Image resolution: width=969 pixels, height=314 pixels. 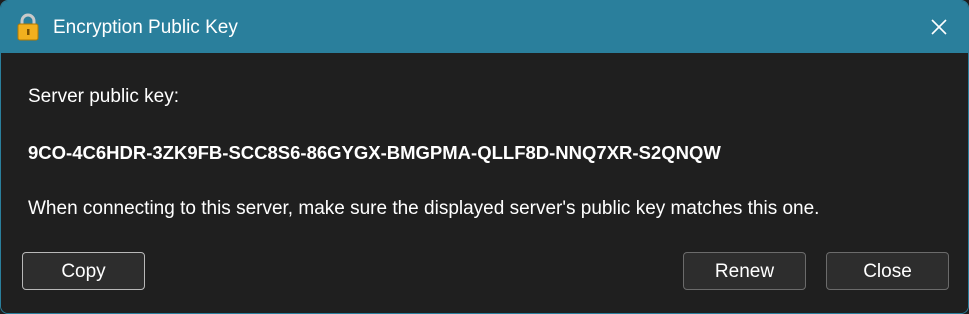 What do you see at coordinates (145, 27) in the screenshot?
I see `window-title: Encryption Public Key` at bounding box center [145, 27].